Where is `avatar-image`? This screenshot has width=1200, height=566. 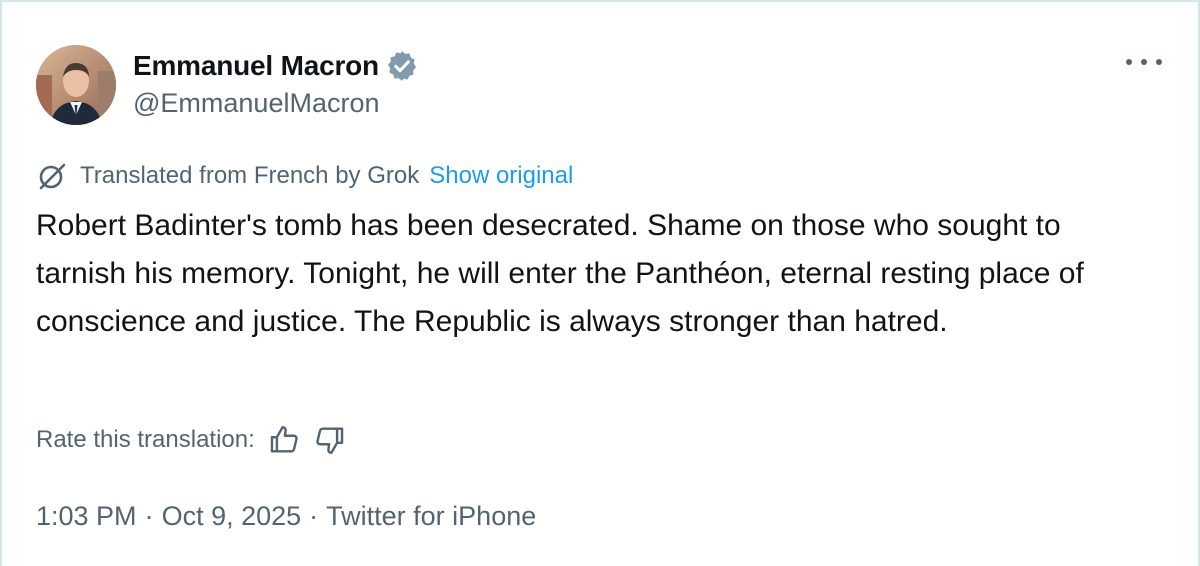
avatar-image is located at coordinates (76, 85).